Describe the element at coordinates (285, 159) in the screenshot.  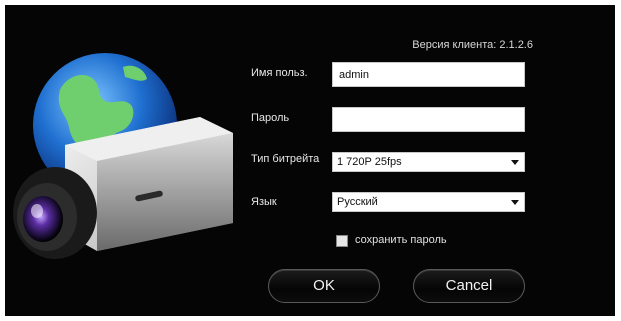
I see `bitrate-label: Тип битрейта` at that location.